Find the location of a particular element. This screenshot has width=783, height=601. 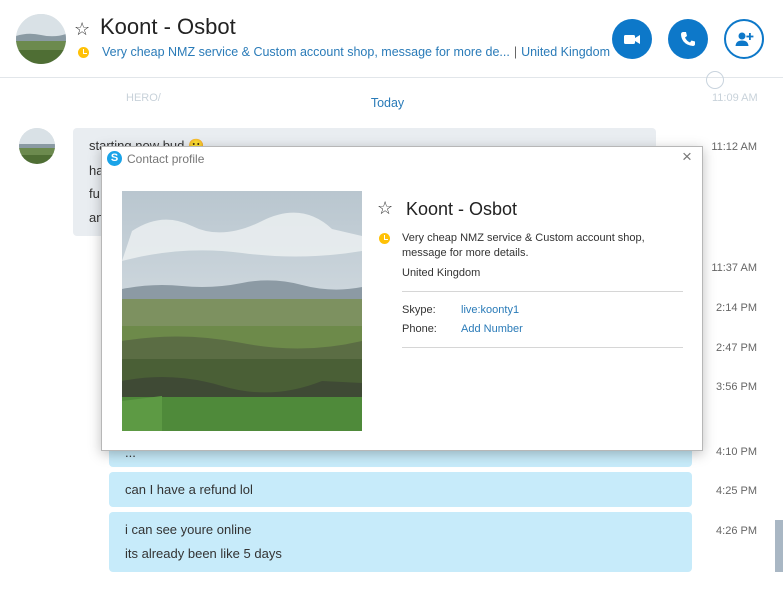

audio-call-button is located at coordinates (688, 39).